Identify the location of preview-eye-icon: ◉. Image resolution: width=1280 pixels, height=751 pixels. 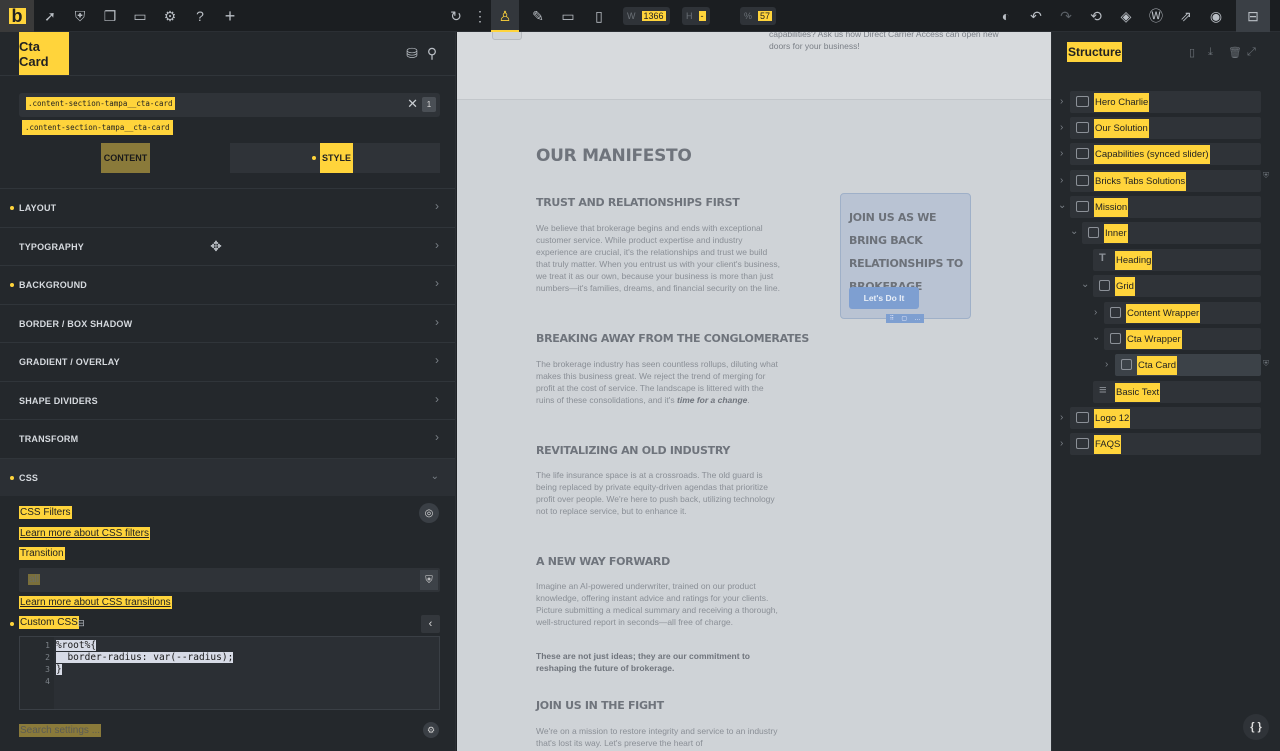
(1216, 16).